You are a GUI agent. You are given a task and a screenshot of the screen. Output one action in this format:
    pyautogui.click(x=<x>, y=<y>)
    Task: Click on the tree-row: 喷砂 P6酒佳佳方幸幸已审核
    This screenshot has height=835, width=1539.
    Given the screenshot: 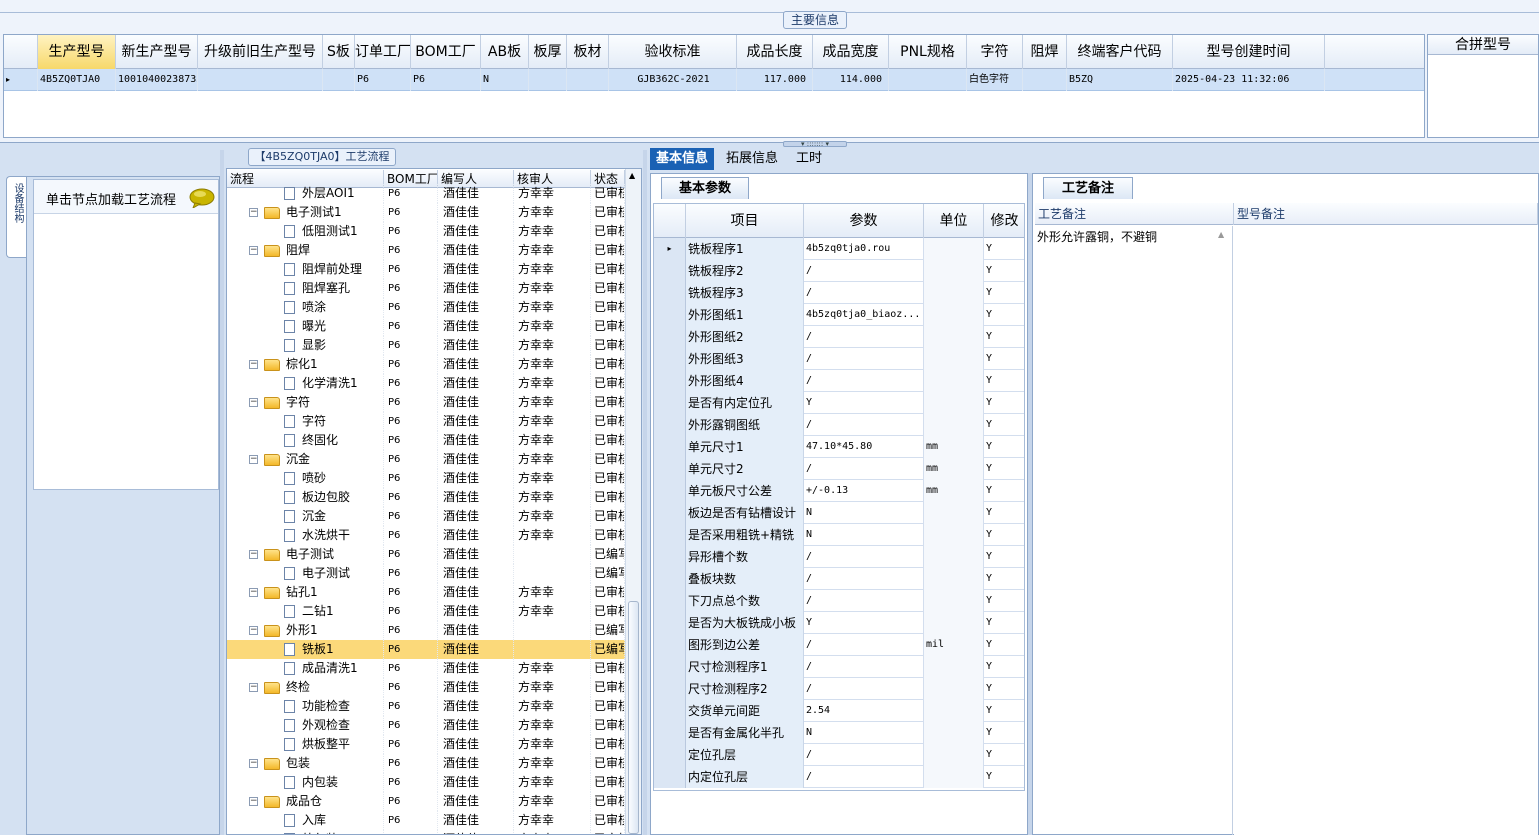 What is the action you would take?
    pyautogui.click(x=426, y=478)
    